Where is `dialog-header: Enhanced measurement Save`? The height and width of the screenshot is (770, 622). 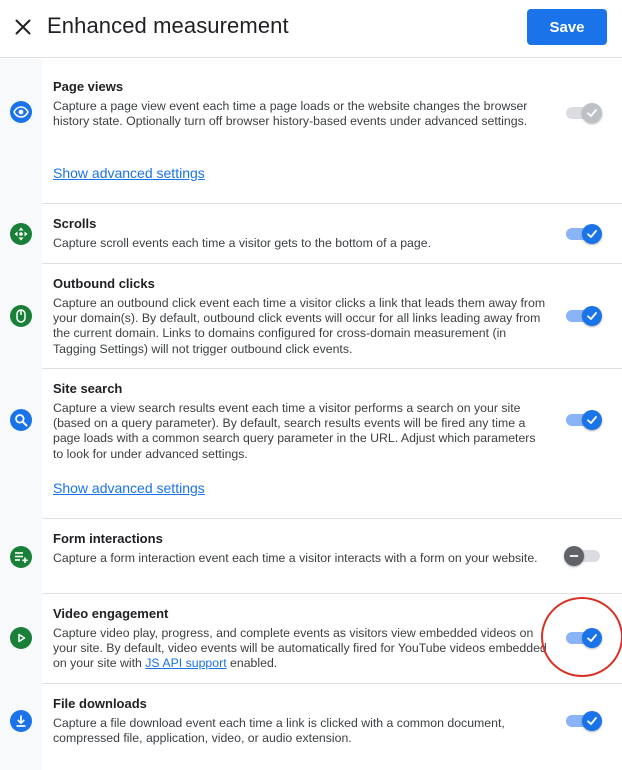 dialog-header: Enhanced measurement Save is located at coordinates (311, 29).